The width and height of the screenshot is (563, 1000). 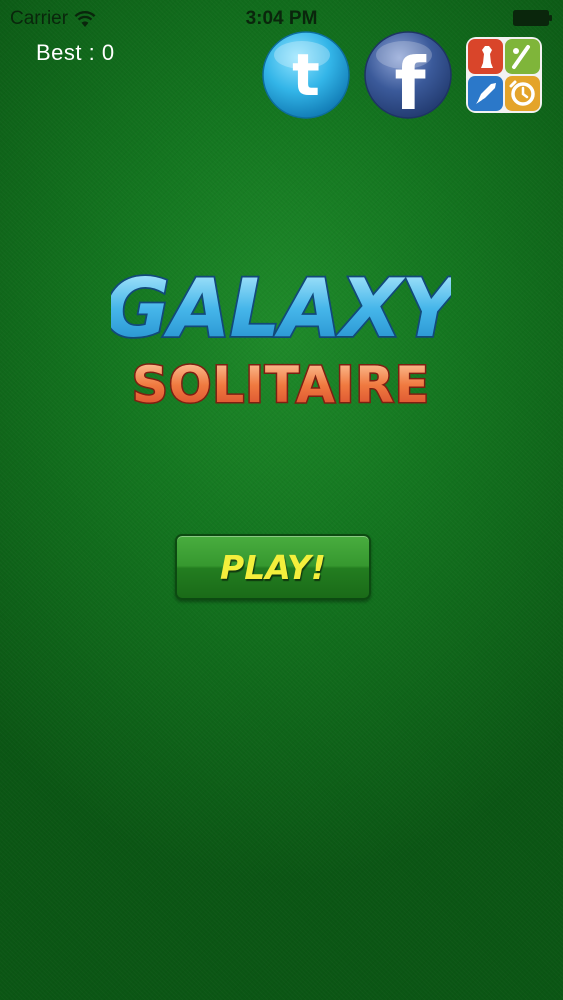 I want to click on game-logo: GALAXY SOLITAIRE, so click(x=281, y=333).